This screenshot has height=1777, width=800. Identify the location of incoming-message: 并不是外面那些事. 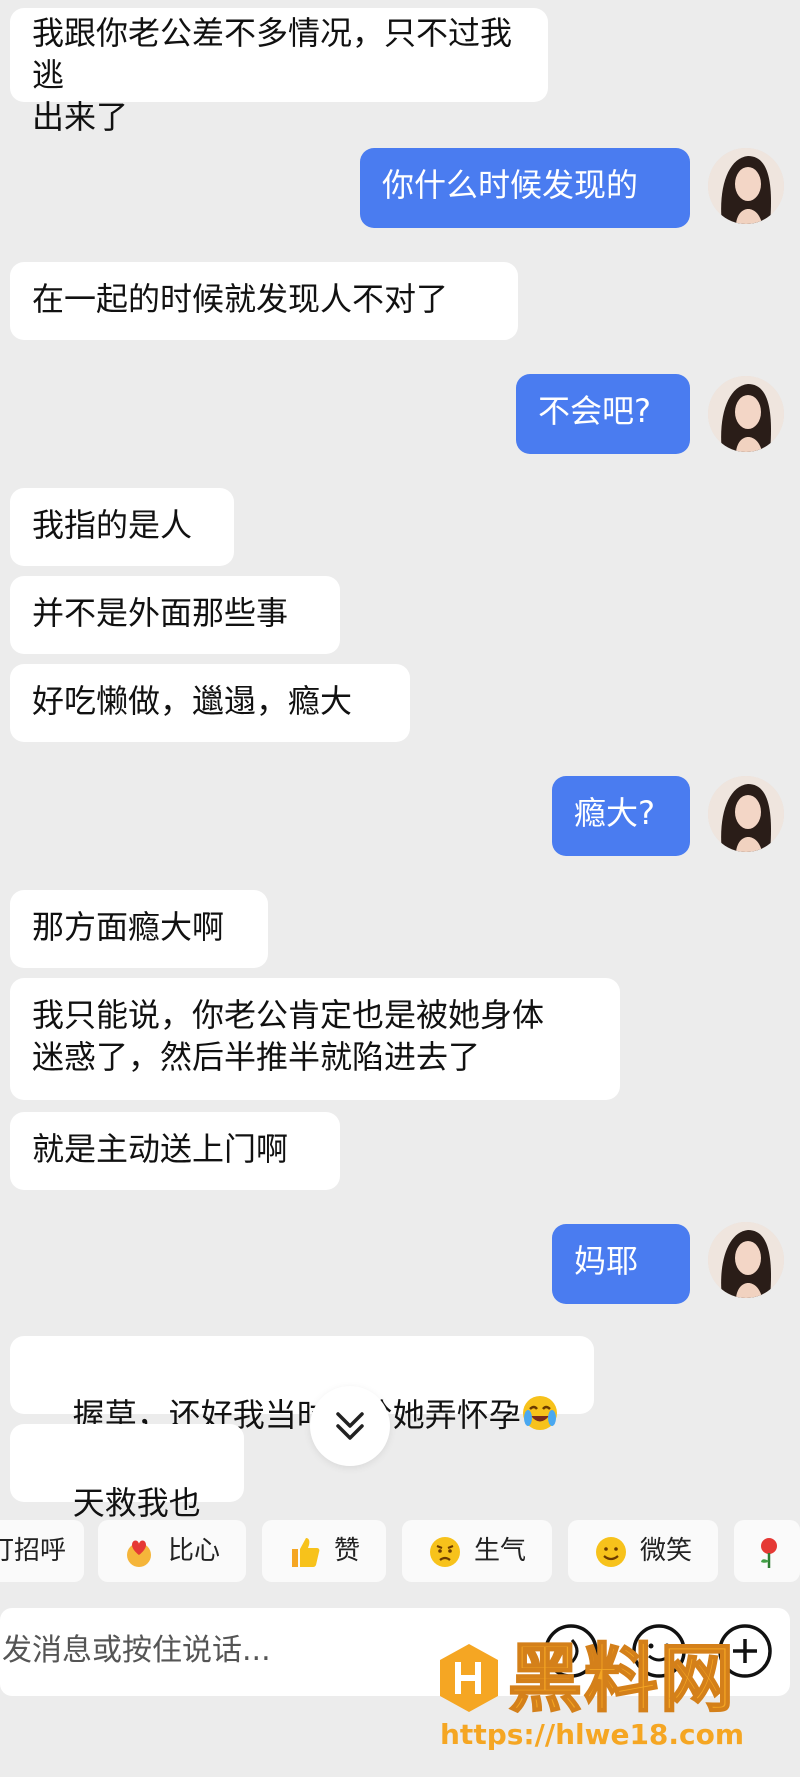
(175, 615).